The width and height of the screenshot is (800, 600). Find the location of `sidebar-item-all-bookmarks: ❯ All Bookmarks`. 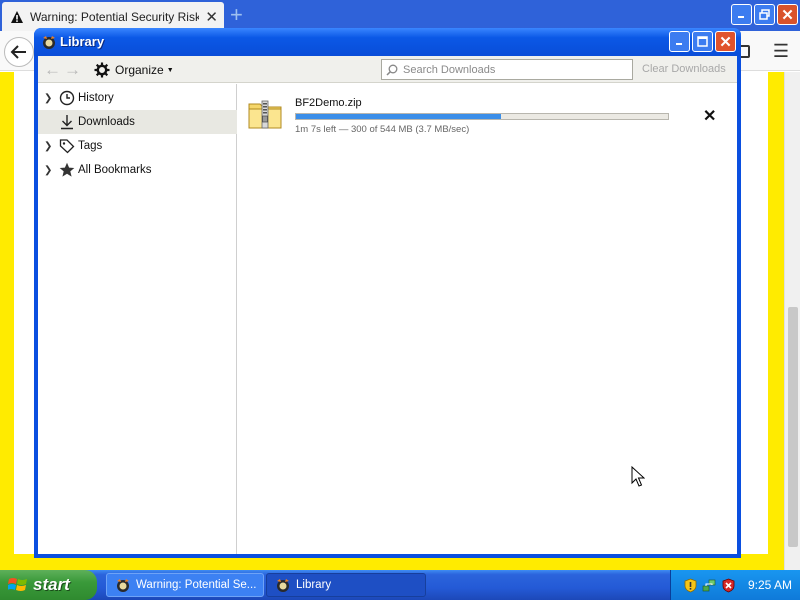

sidebar-item-all-bookmarks: ❯ All Bookmarks is located at coordinates (137, 170).